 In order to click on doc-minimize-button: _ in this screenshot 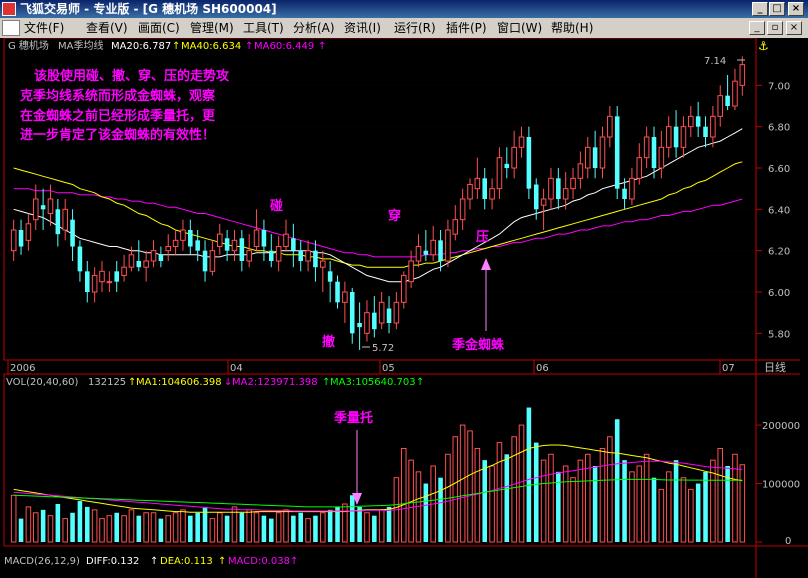, I will do `click(757, 28)`.